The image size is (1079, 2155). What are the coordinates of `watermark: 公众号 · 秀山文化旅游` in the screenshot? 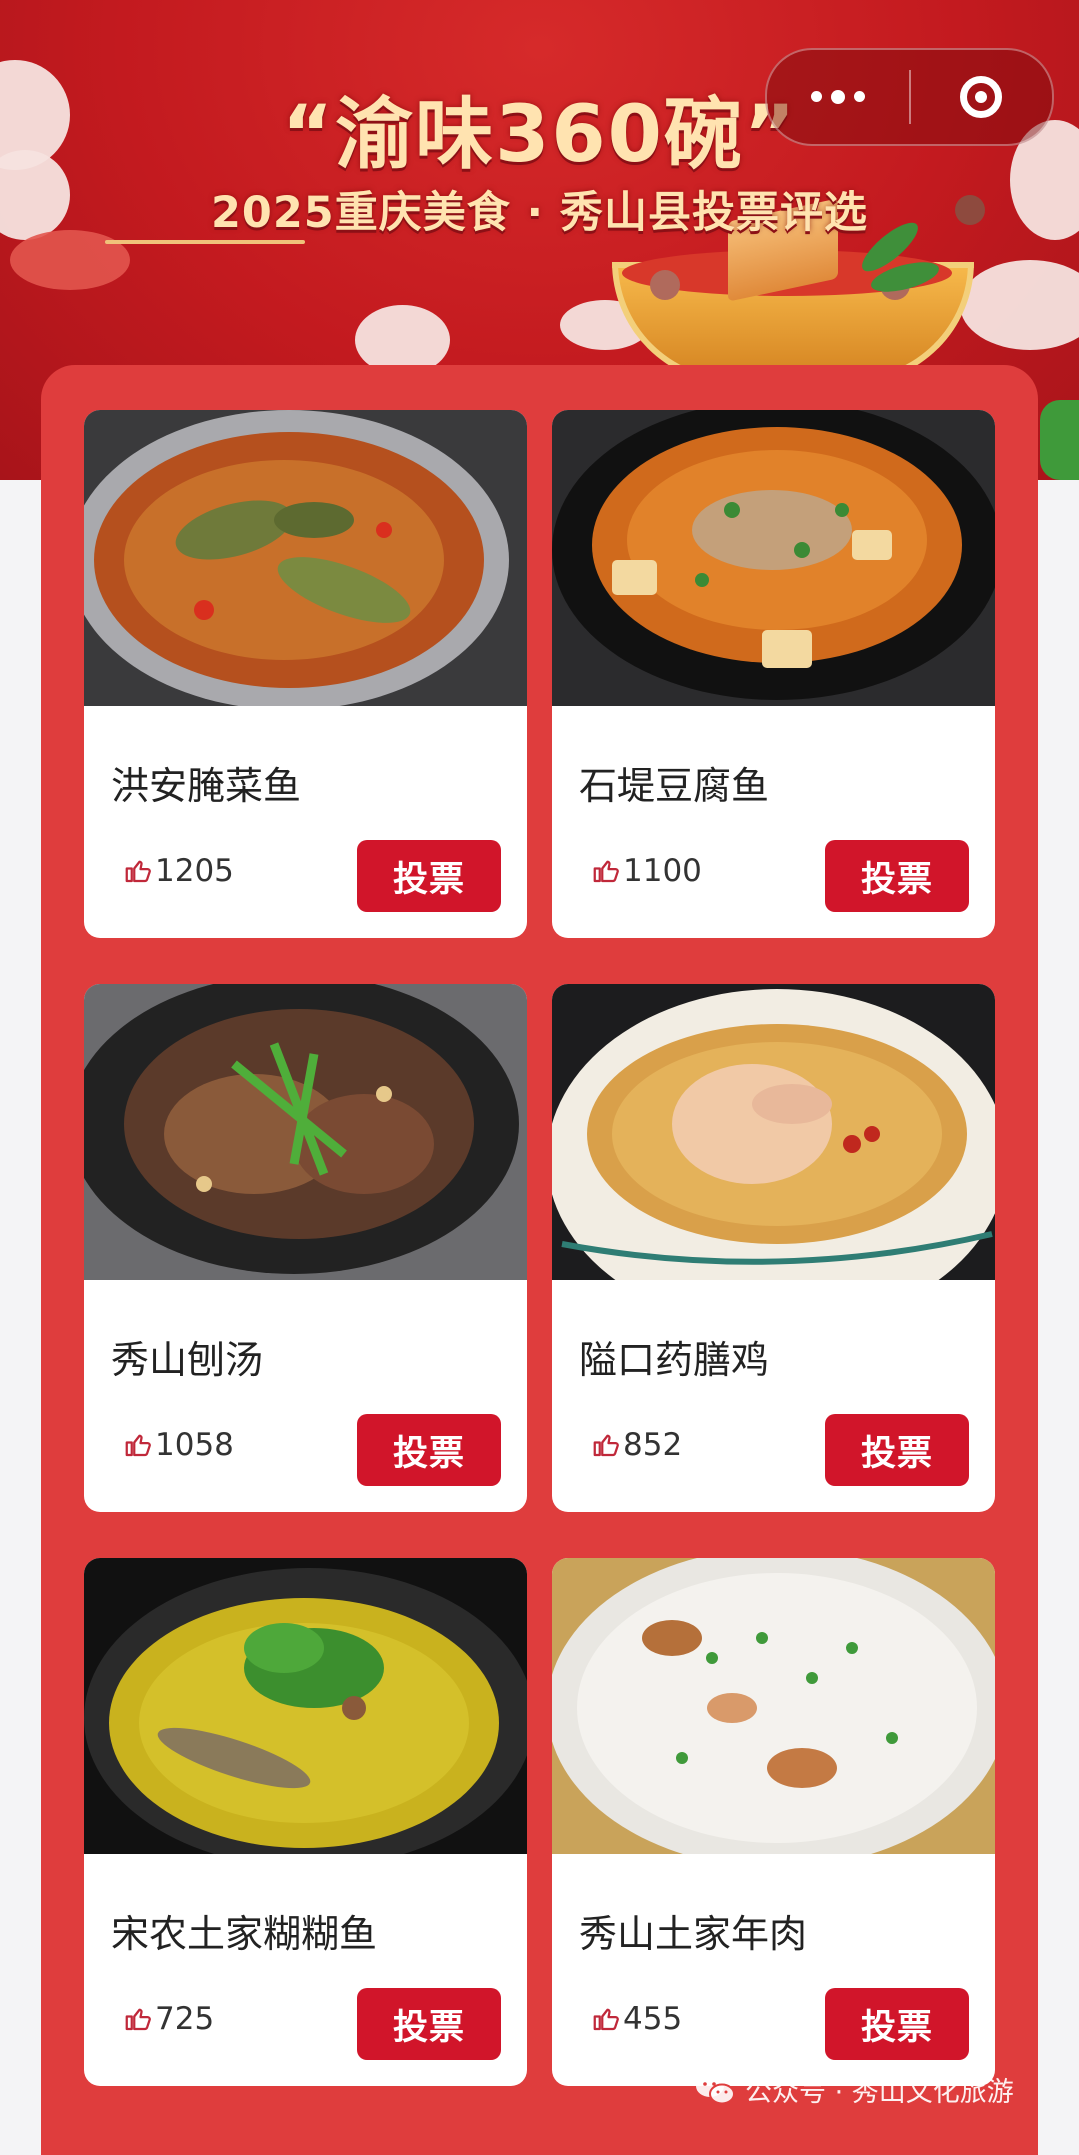 It's located at (854, 2089).